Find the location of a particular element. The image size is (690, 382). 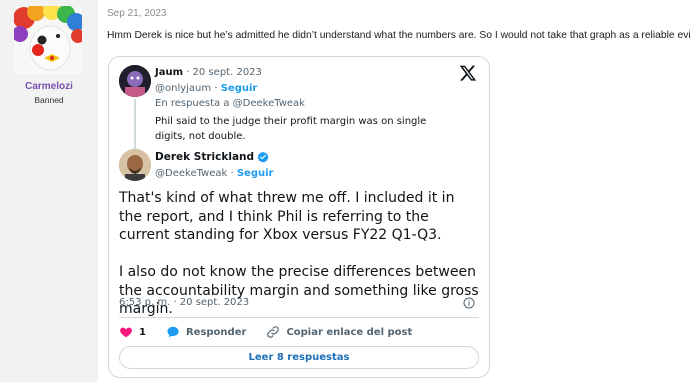

x-logo-icon is located at coordinates (468, 73).